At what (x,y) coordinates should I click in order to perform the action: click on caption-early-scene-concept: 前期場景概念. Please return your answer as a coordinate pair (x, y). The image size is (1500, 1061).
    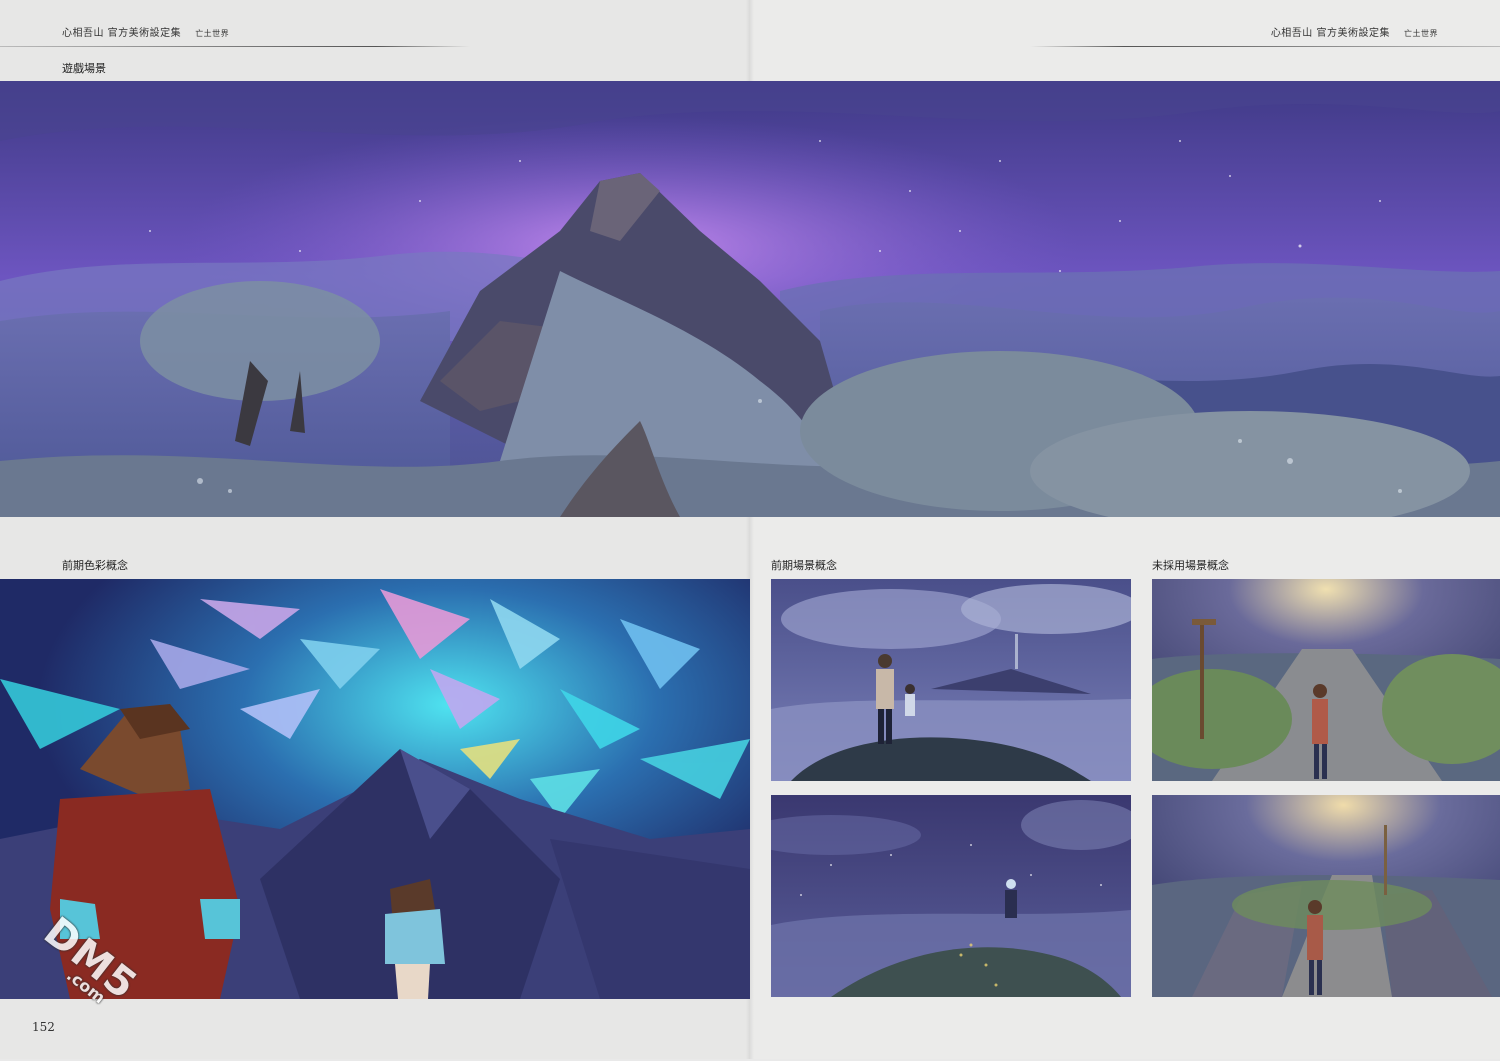
    Looking at the image, I should click on (804, 565).